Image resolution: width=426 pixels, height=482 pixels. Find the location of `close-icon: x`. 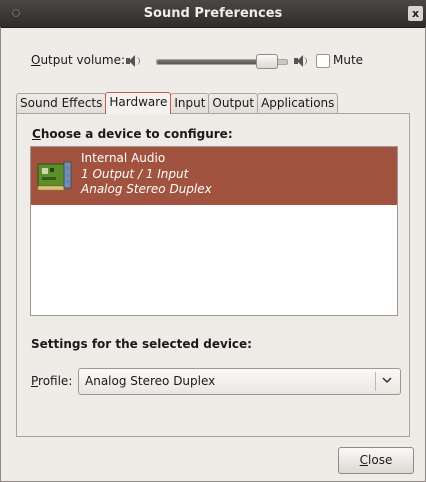

close-icon: x is located at coordinates (415, 13).